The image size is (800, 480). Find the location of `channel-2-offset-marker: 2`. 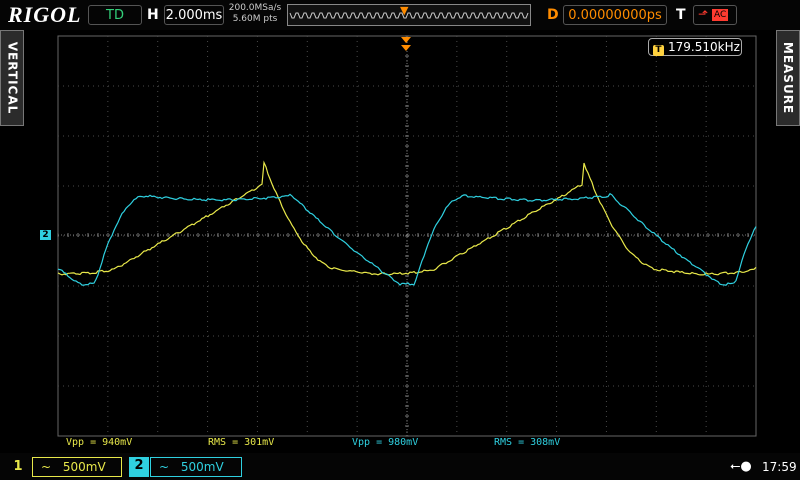

channel-2-offset-marker: 2 is located at coordinates (45, 235).